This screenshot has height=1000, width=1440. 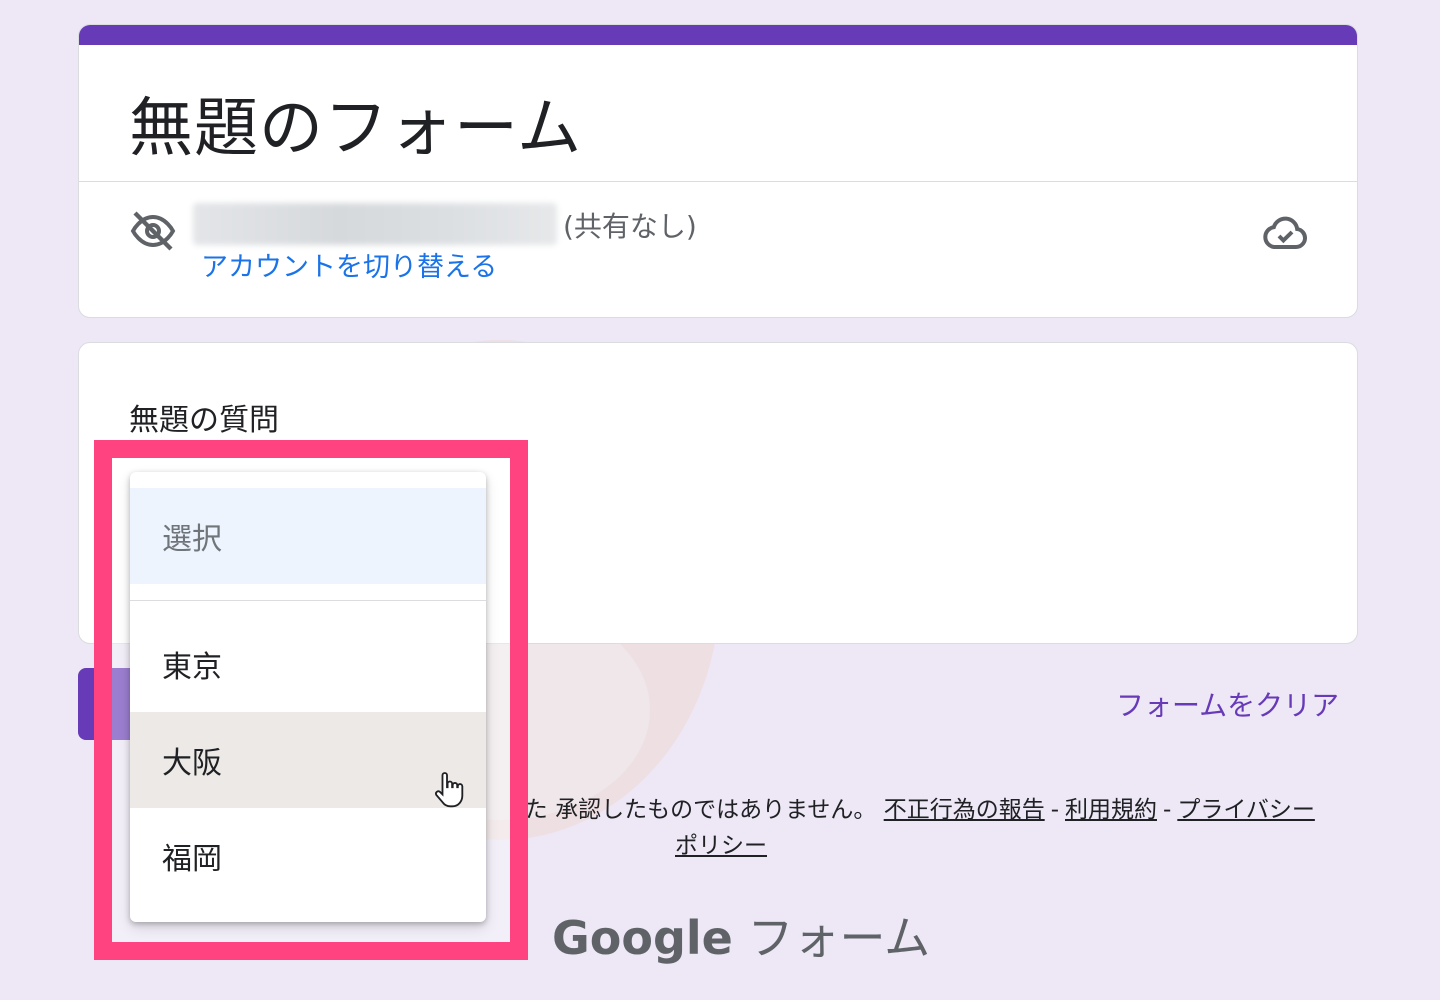 What do you see at coordinates (1227, 704) in the screenshot?
I see `clear-form-link: フォームをクリア` at bounding box center [1227, 704].